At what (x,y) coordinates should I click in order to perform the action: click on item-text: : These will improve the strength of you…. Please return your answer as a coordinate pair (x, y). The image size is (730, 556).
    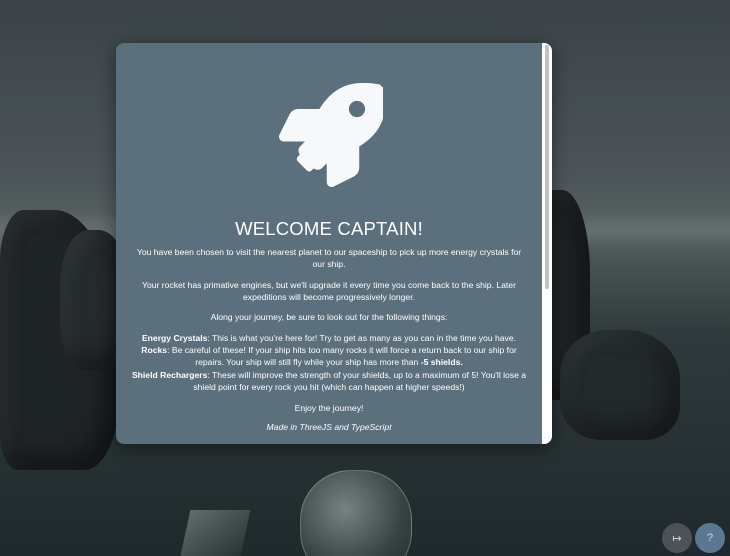
    Looking at the image, I should click on (360, 380).